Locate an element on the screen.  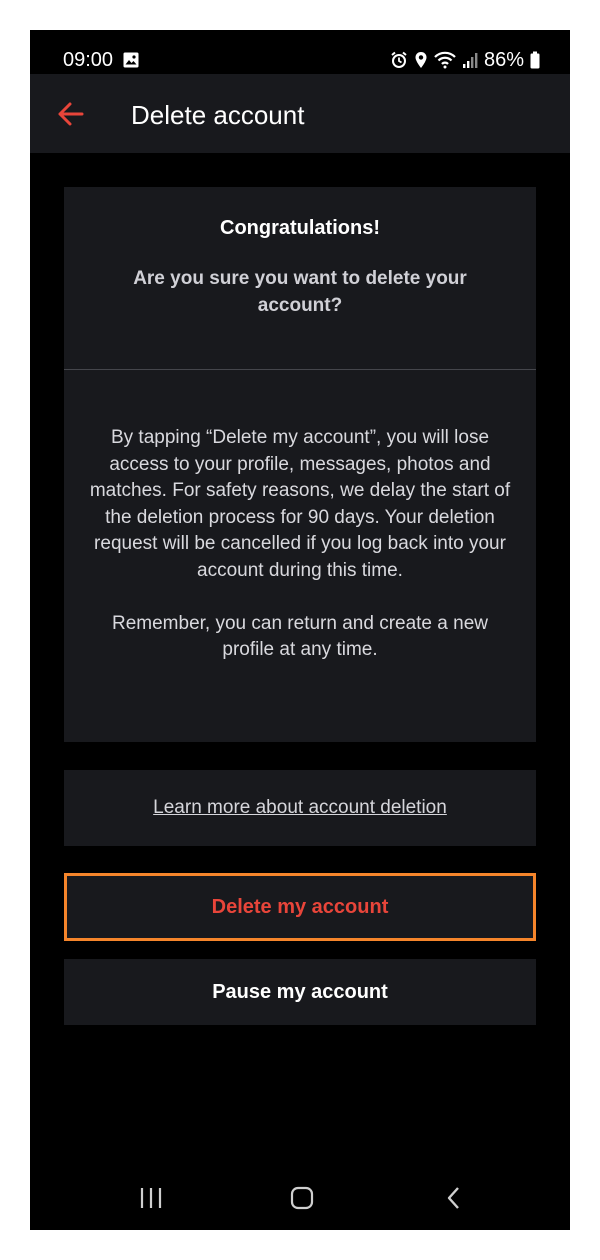
status-icons: 86% is located at coordinates (465, 60).